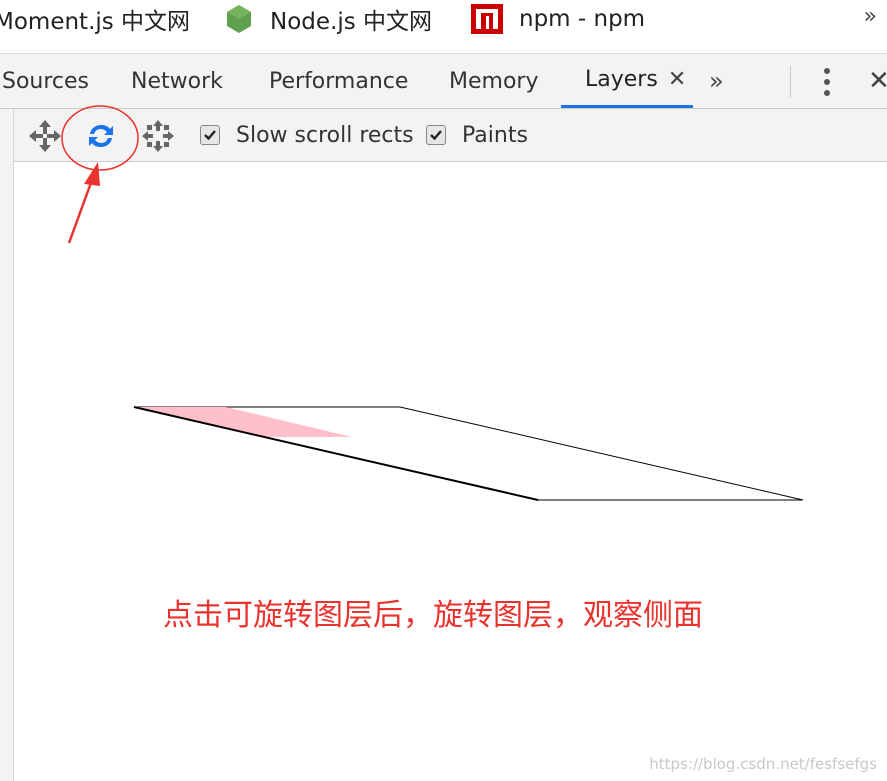  I want to click on annotation-circle, so click(100, 138).